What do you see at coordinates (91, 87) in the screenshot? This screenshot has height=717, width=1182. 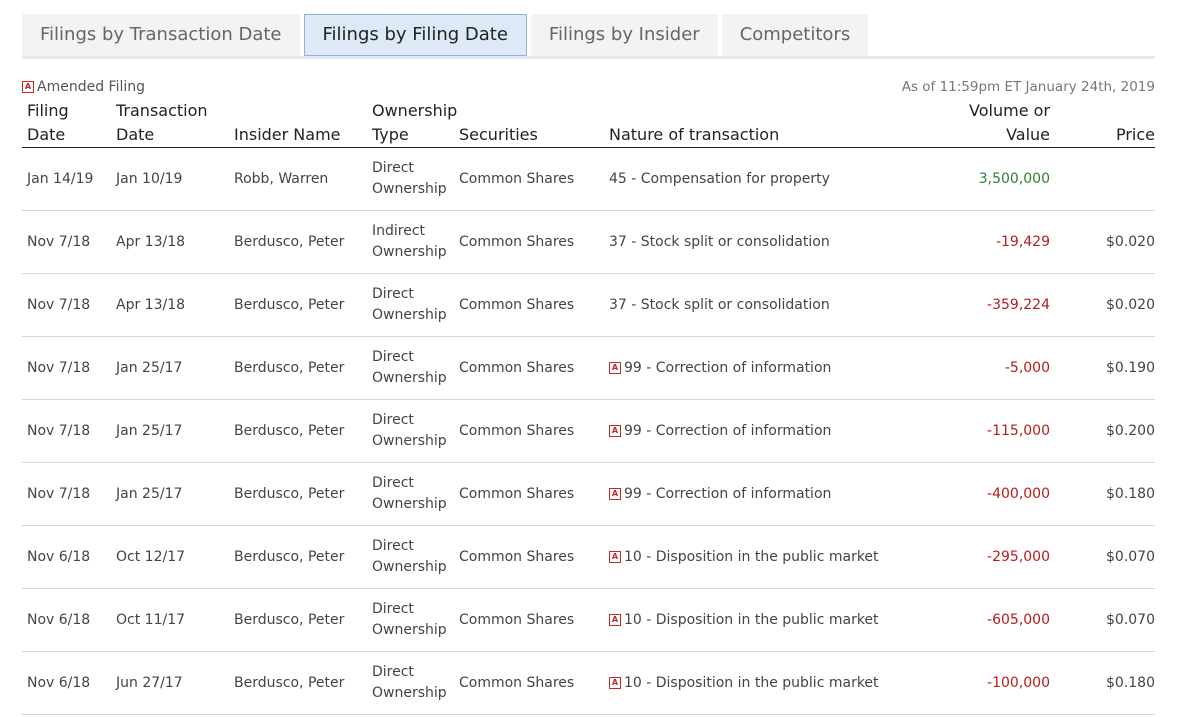 I see `amended-filing-label: Amended Filing` at bounding box center [91, 87].